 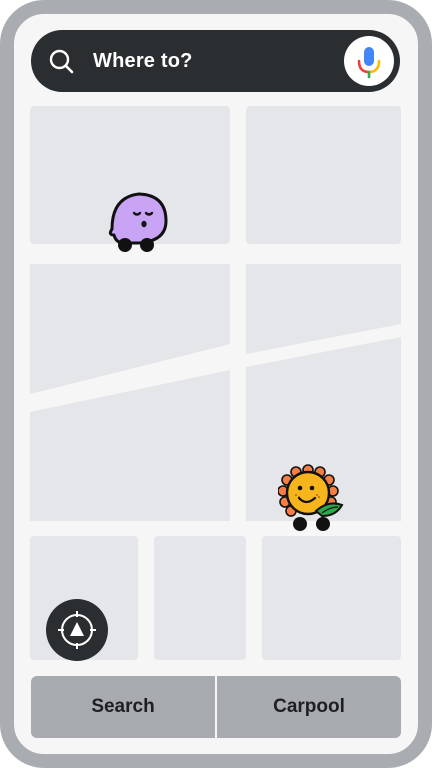 I want to click on recenter-compass-icon, so click(x=77, y=630).